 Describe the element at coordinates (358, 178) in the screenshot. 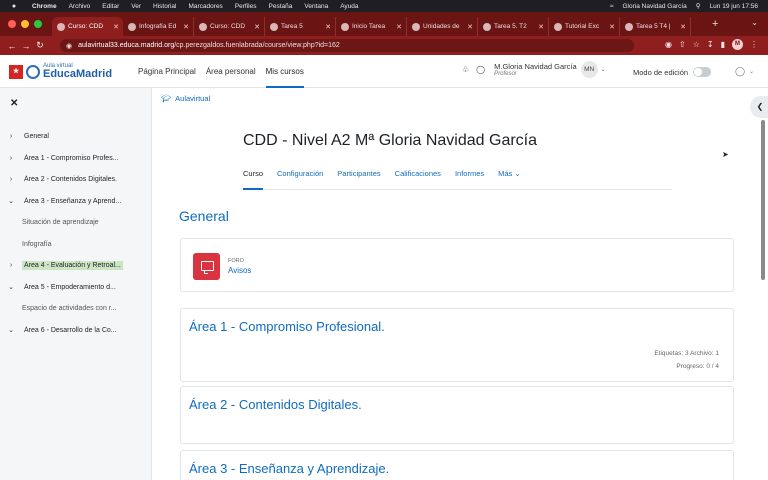

I see `course-tab: Participantes` at that location.